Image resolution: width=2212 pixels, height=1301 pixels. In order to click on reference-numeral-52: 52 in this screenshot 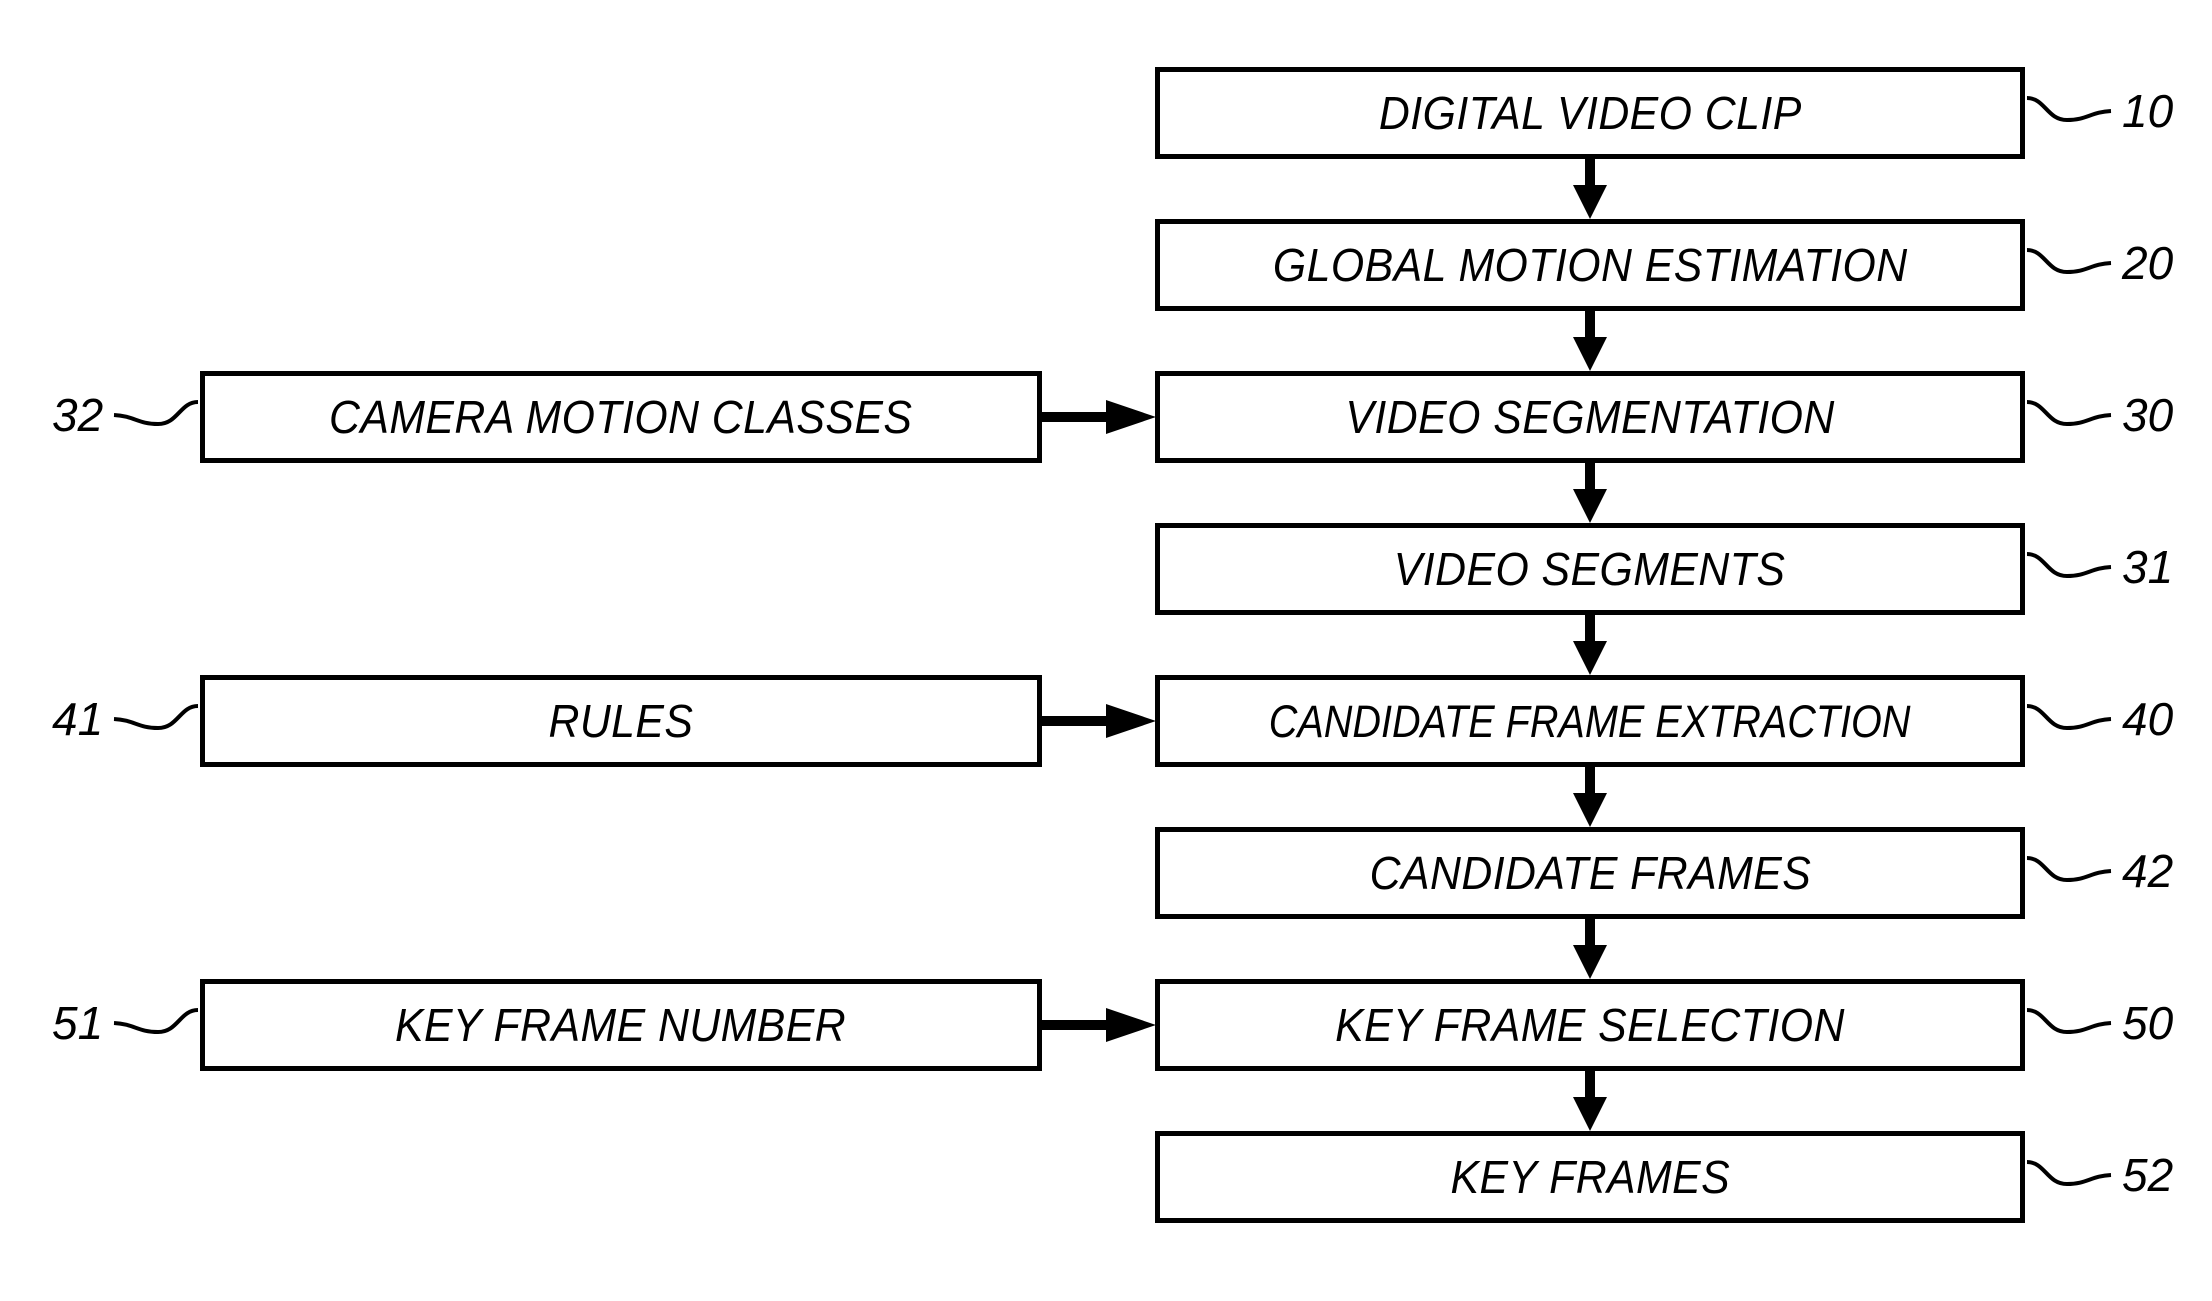, I will do `click(2148, 1175)`.